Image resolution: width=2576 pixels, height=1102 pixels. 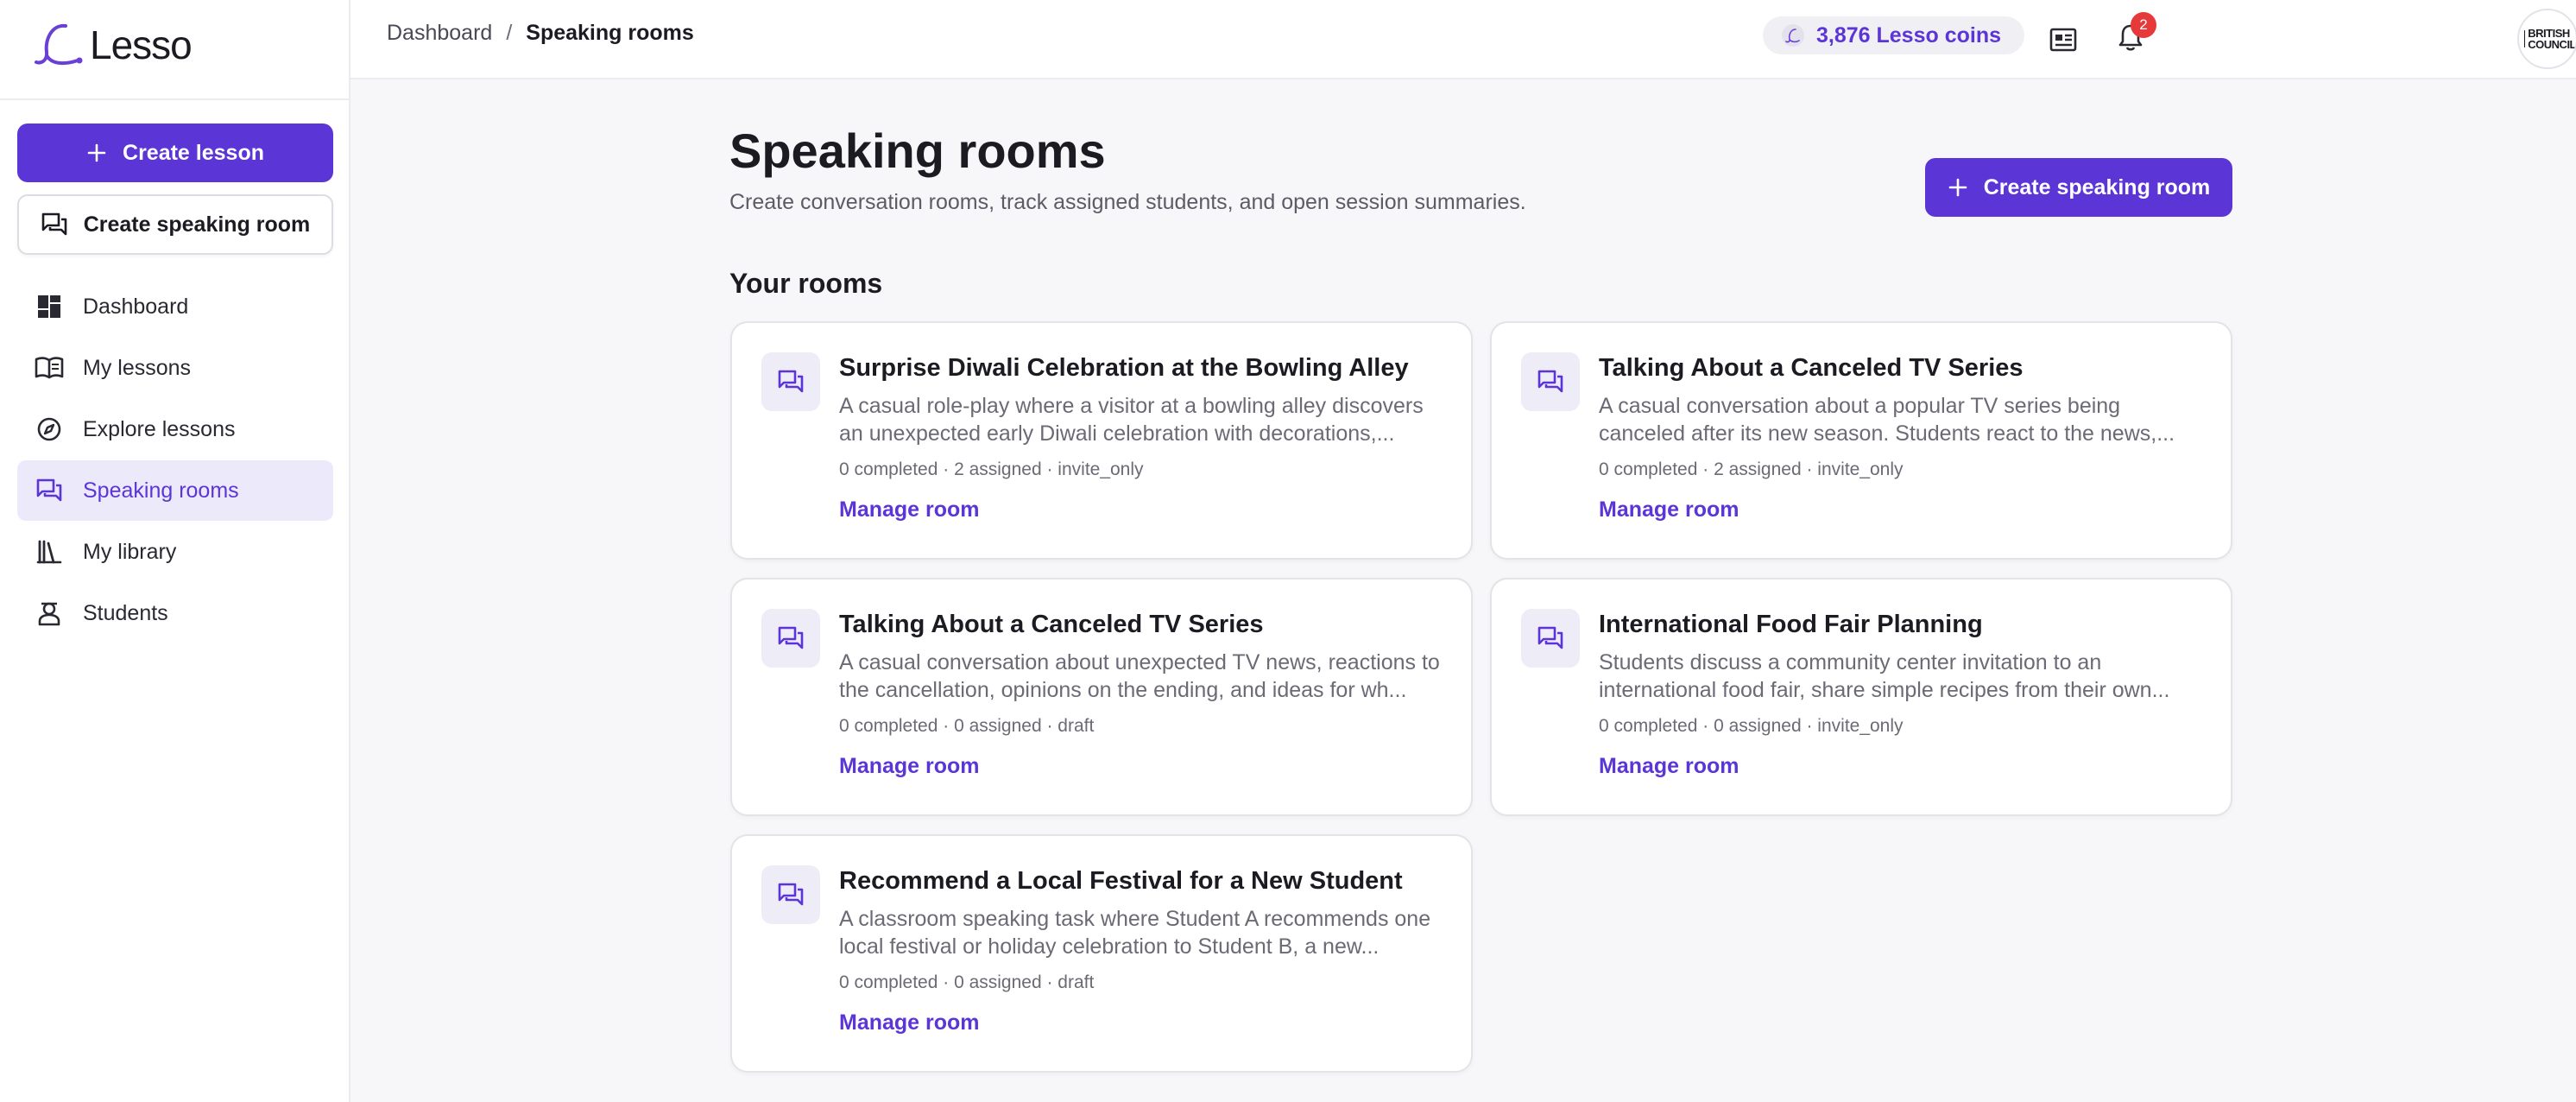 What do you see at coordinates (1751, 726) in the screenshot?
I see `room-meta: 0 completed · 0 assigned · invite_only` at bounding box center [1751, 726].